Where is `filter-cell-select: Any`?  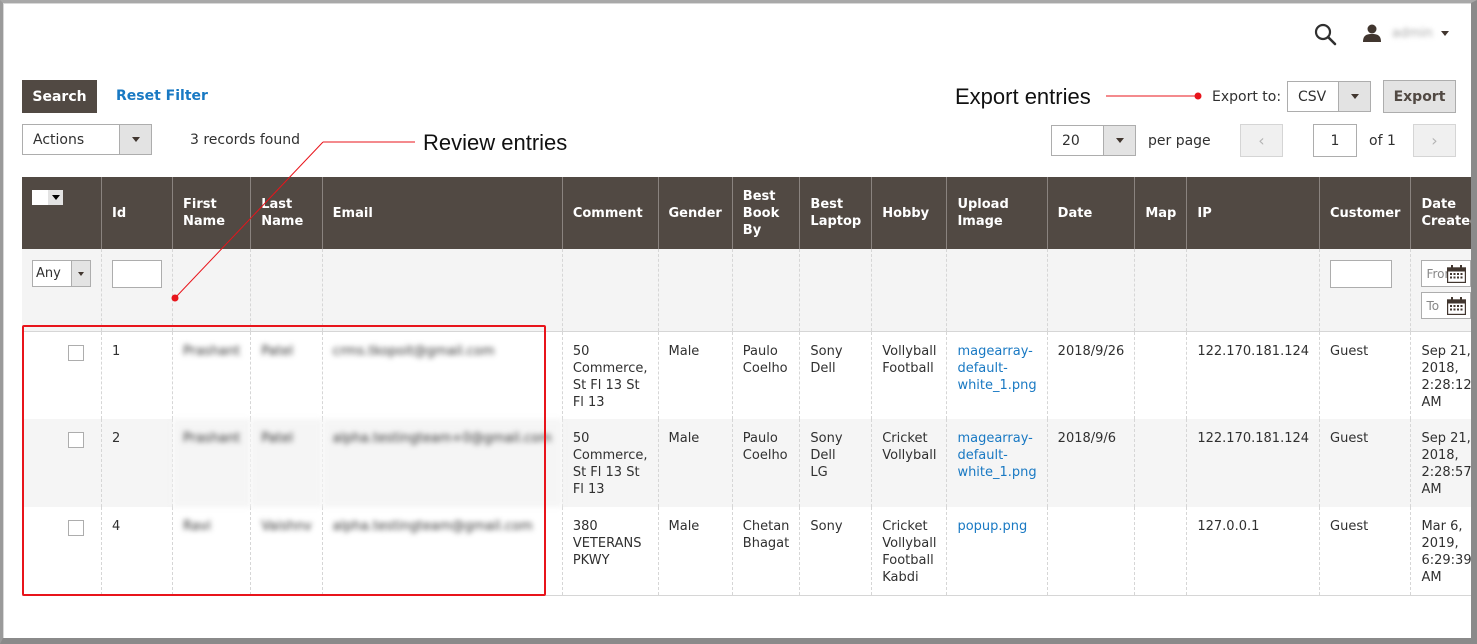 filter-cell-select: Any is located at coordinates (62, 290).